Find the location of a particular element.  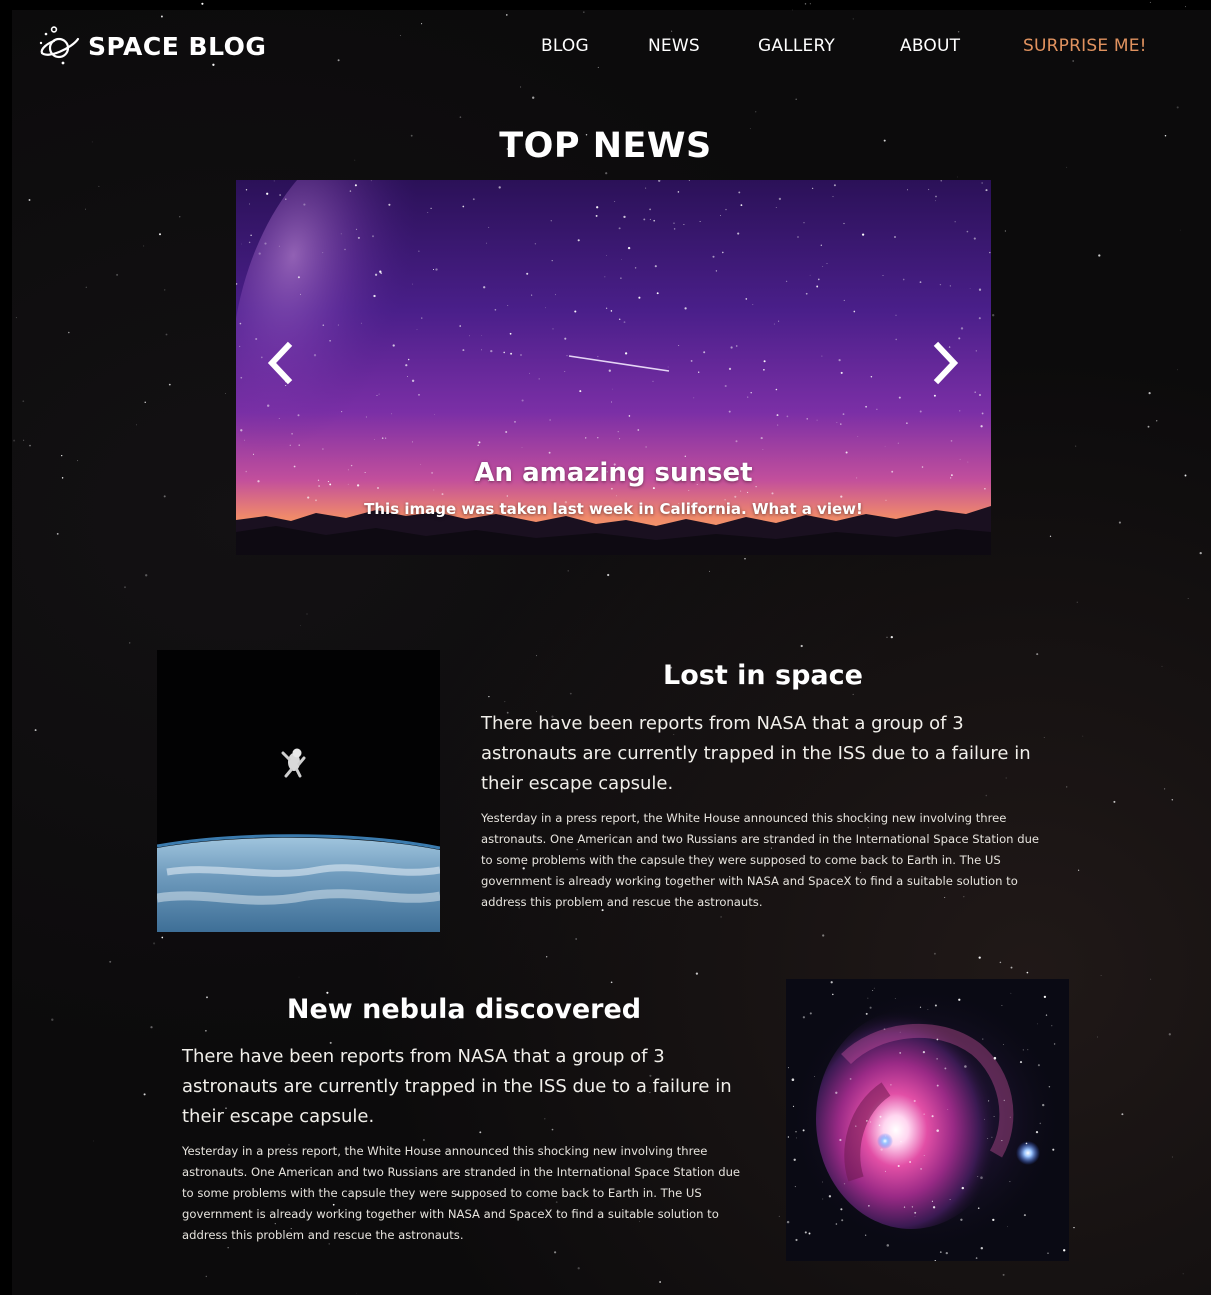

nav-link-blog: BLOG is located at coordinates (565, 46).